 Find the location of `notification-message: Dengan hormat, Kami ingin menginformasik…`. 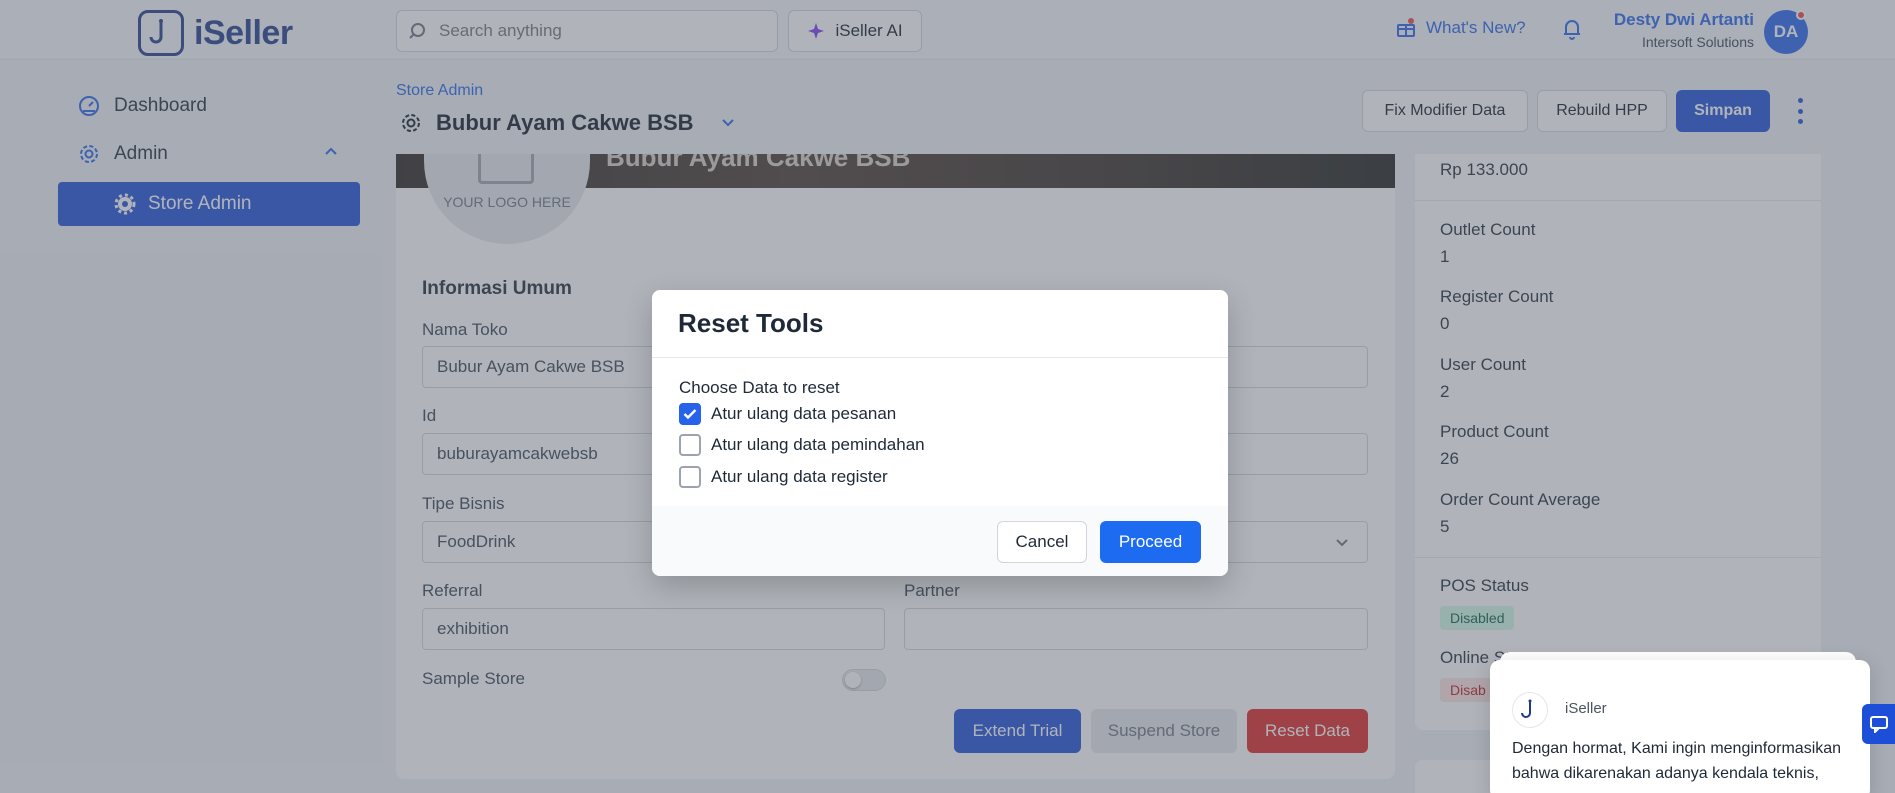

notification-message: Dengan hormat, Kami ingin menginformasik… is located at coordinates (1677, 766).